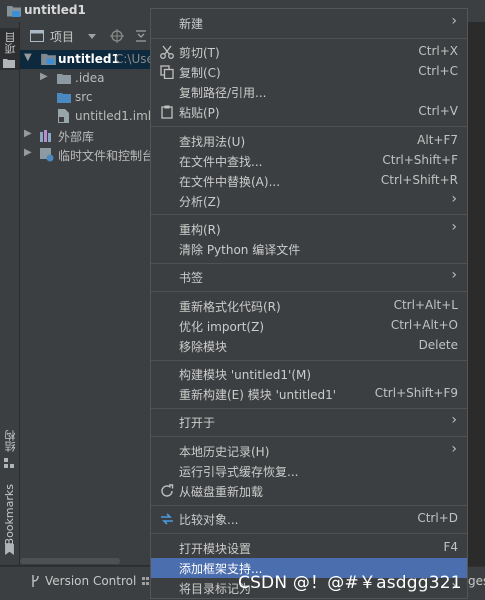 The height and width of the screenshot is (600, 485). What do you see at coordinates (167, 72) in the screenshot?
I see `copy-icon` at bounding box center [167, 72].